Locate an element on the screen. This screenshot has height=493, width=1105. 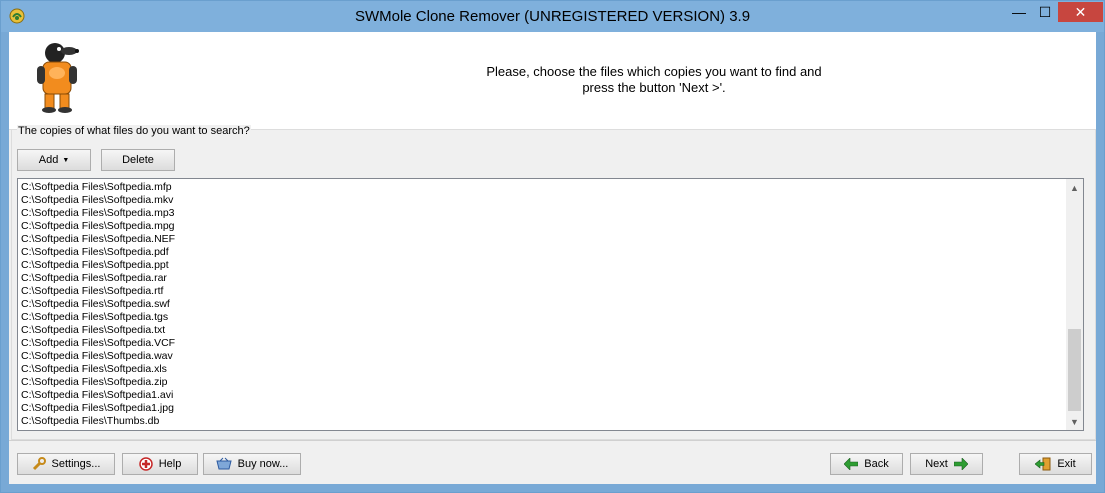
help-button: Help is located at coordinates (160, 464).